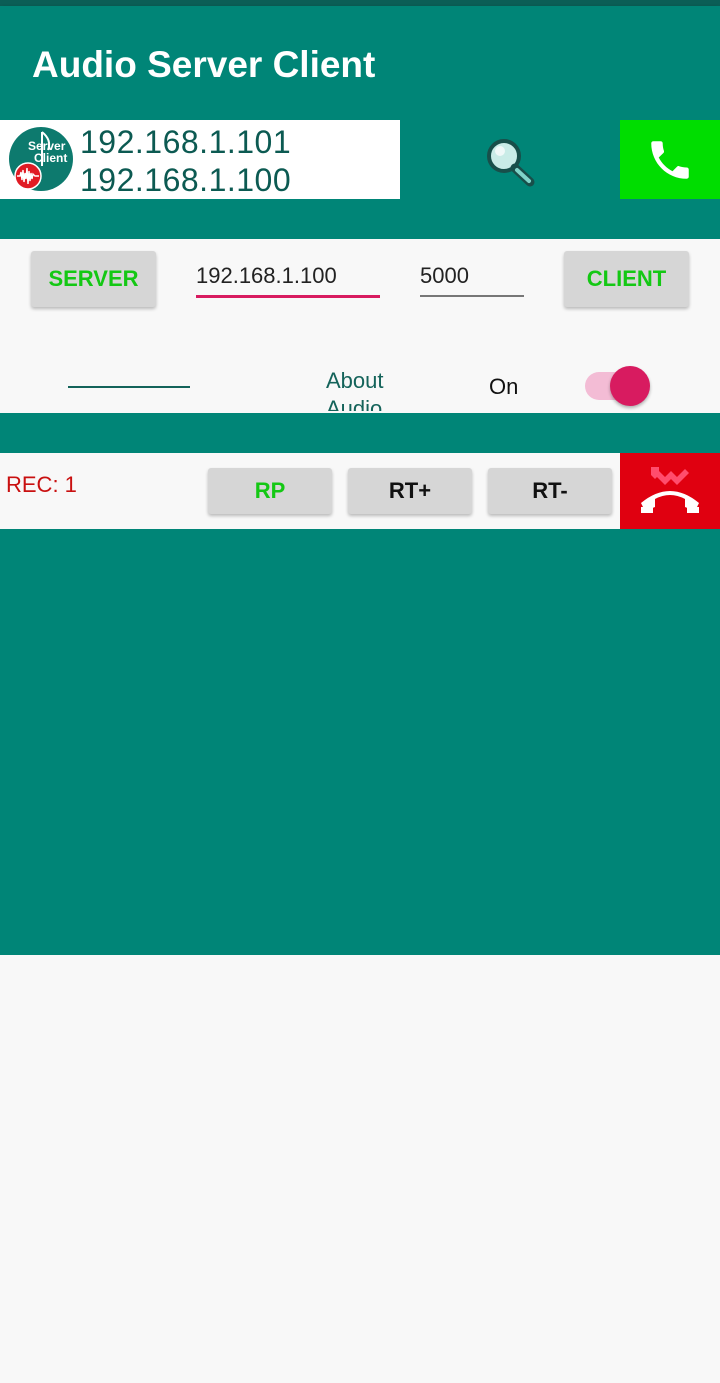 The image size is (720, 1383). What do you see at coordinates (504, 386) in the screenshot?
I see `toggle-label: On` at bounding box center [504, 386].